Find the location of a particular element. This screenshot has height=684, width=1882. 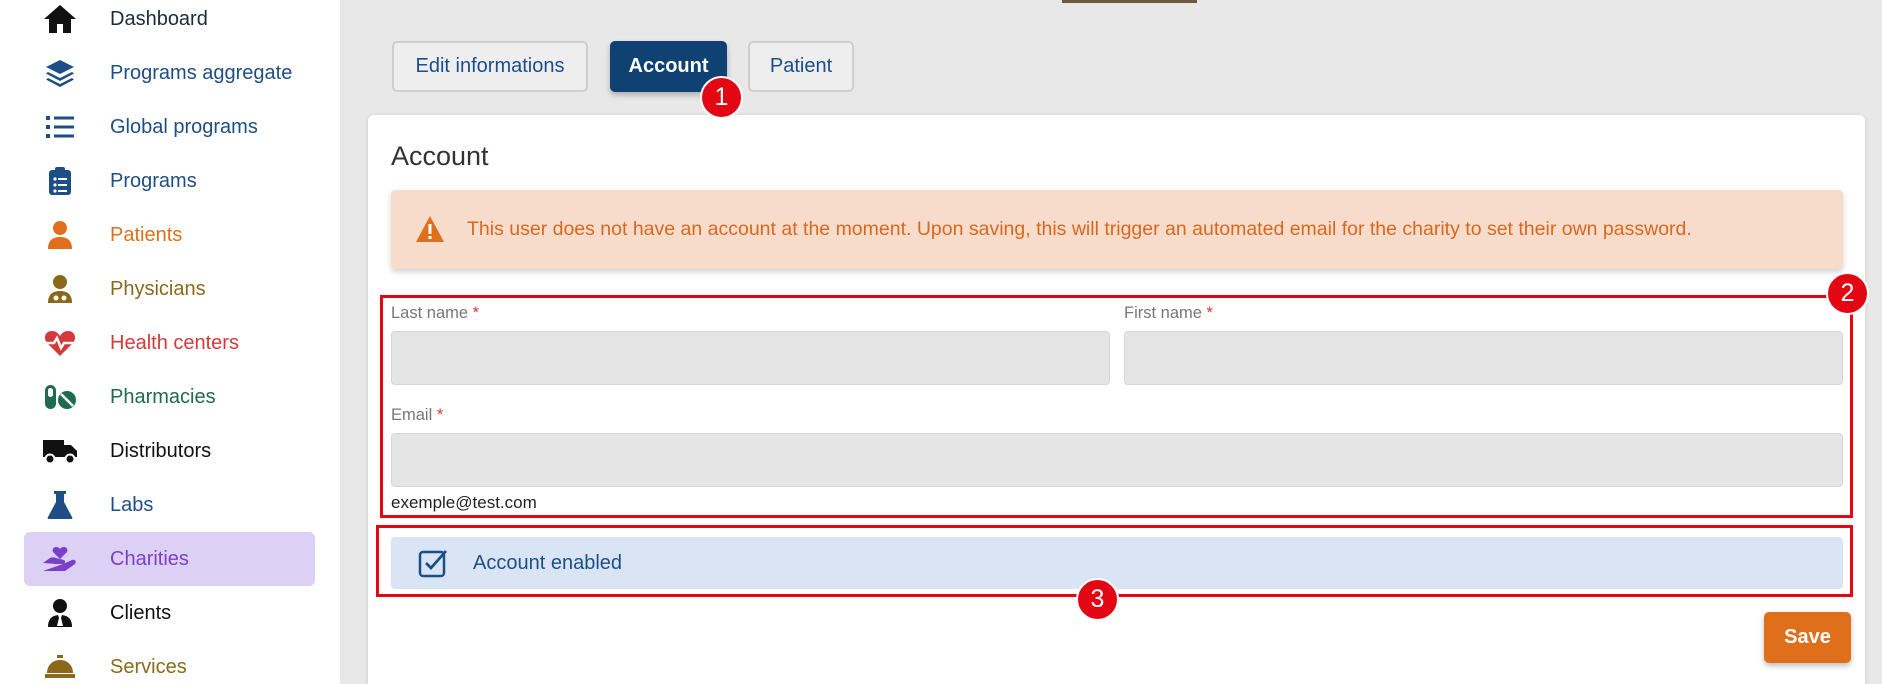

sidebar-item-label: Programs aggregate is located at coordinates (201, 72).